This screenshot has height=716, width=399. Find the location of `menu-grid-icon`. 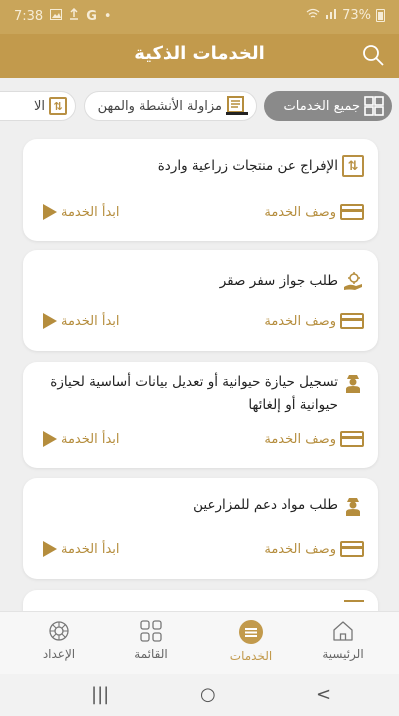

menu-grid-icon is located at coordinates (151, 631).